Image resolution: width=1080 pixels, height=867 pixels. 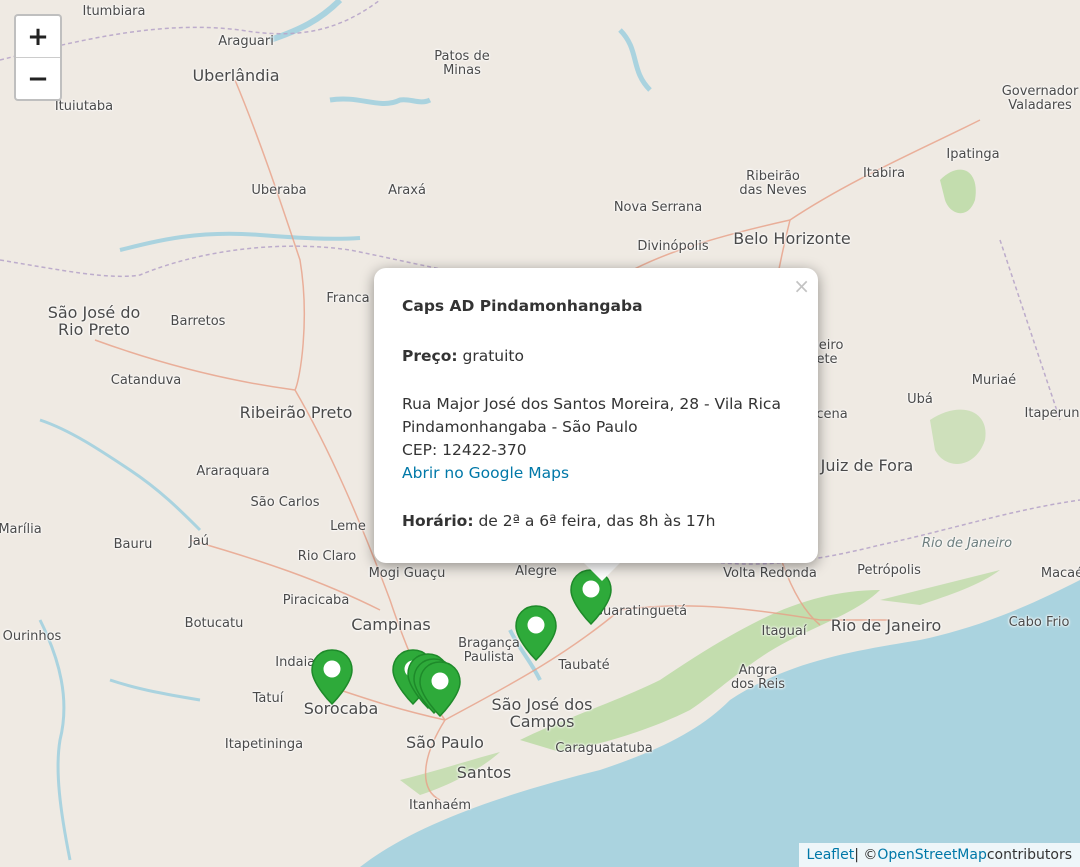 What do you see at coordinates (658, 207) in the screenshot?
I see `city-label: Nova Serrana` at bounding box center [658, 207].